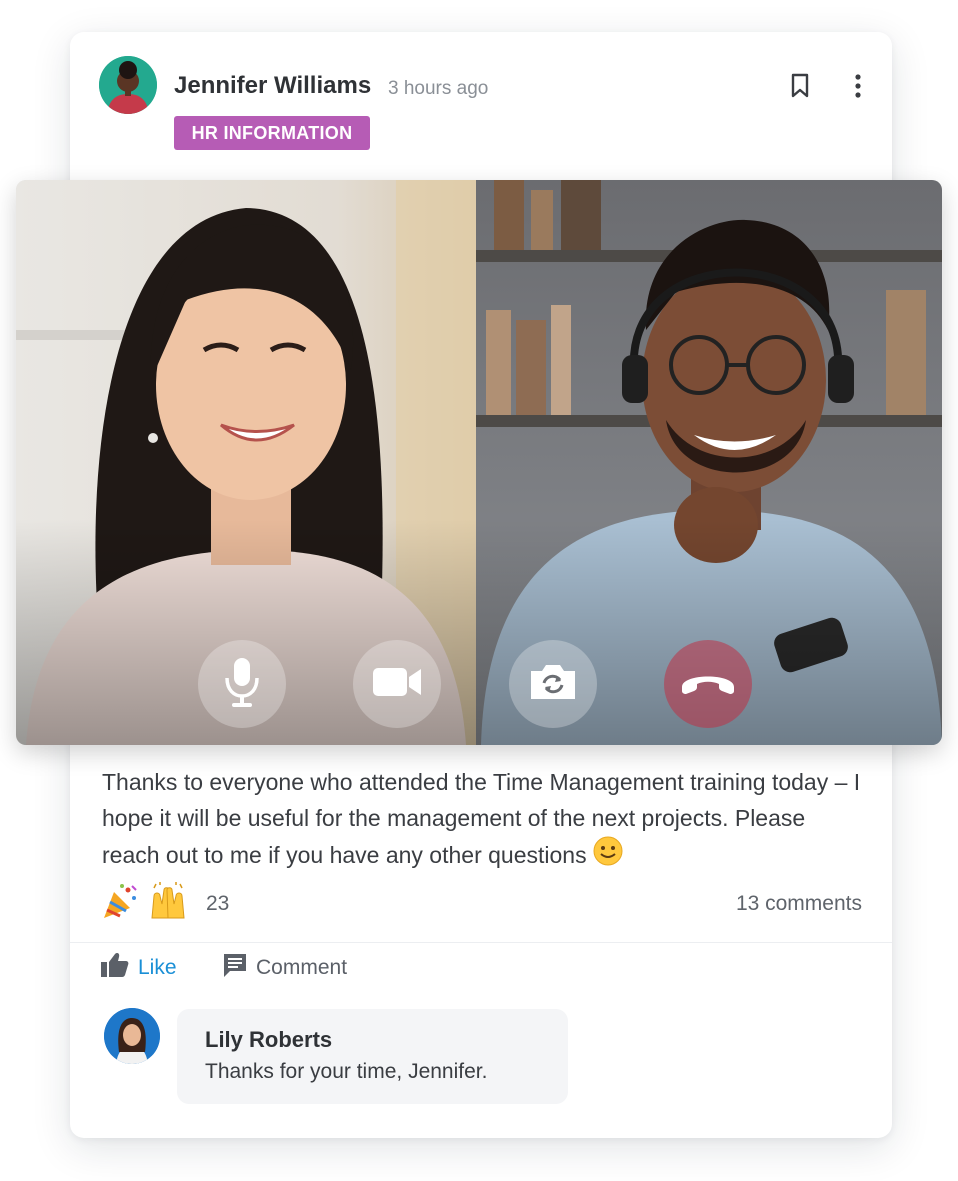 The width and height of the screenshot is (958, 1181). Describe the element at coordinates (799, 904) in the screenshot. I see `comments-count-link: 13 comments` at that location.